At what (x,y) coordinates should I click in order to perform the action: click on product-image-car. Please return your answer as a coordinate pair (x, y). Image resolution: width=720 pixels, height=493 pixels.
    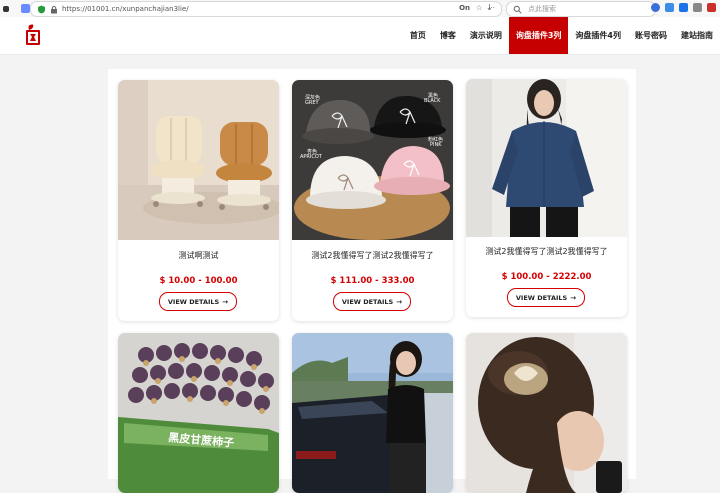
    Looking at the image, I should click on (372, 413).